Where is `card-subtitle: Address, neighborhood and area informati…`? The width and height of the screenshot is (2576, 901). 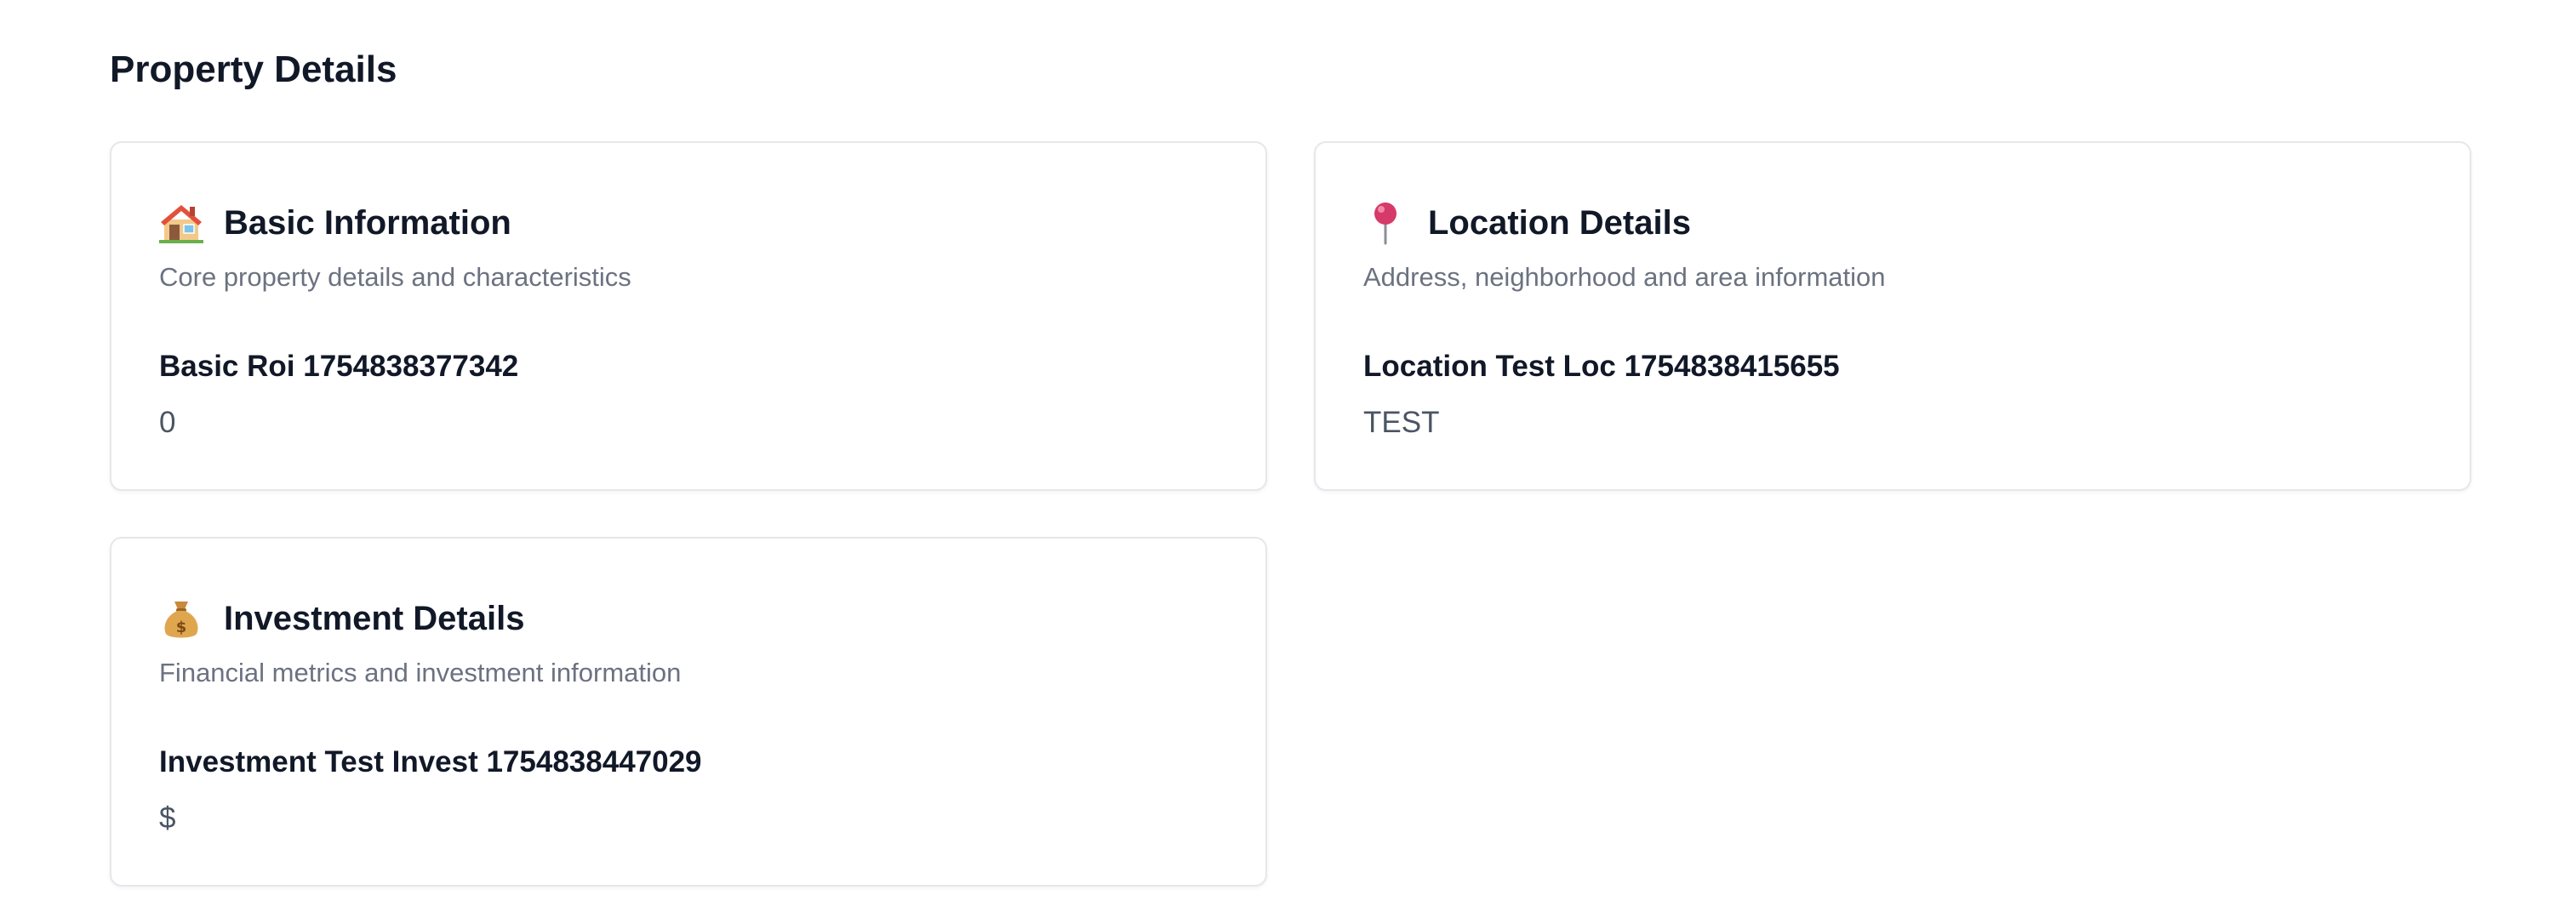
card-subtitle: Address, neighborhood and area informati… is located at coordinates (1624, 277).